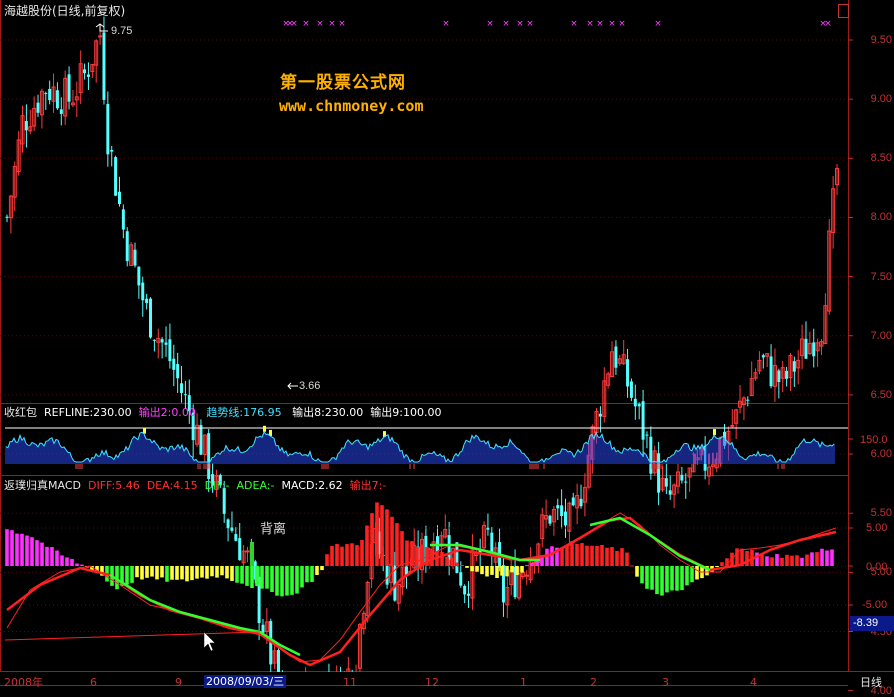  Describe the element at coordinates (871, 682) in the screenshot. I see `period-button: 日线` at that location.